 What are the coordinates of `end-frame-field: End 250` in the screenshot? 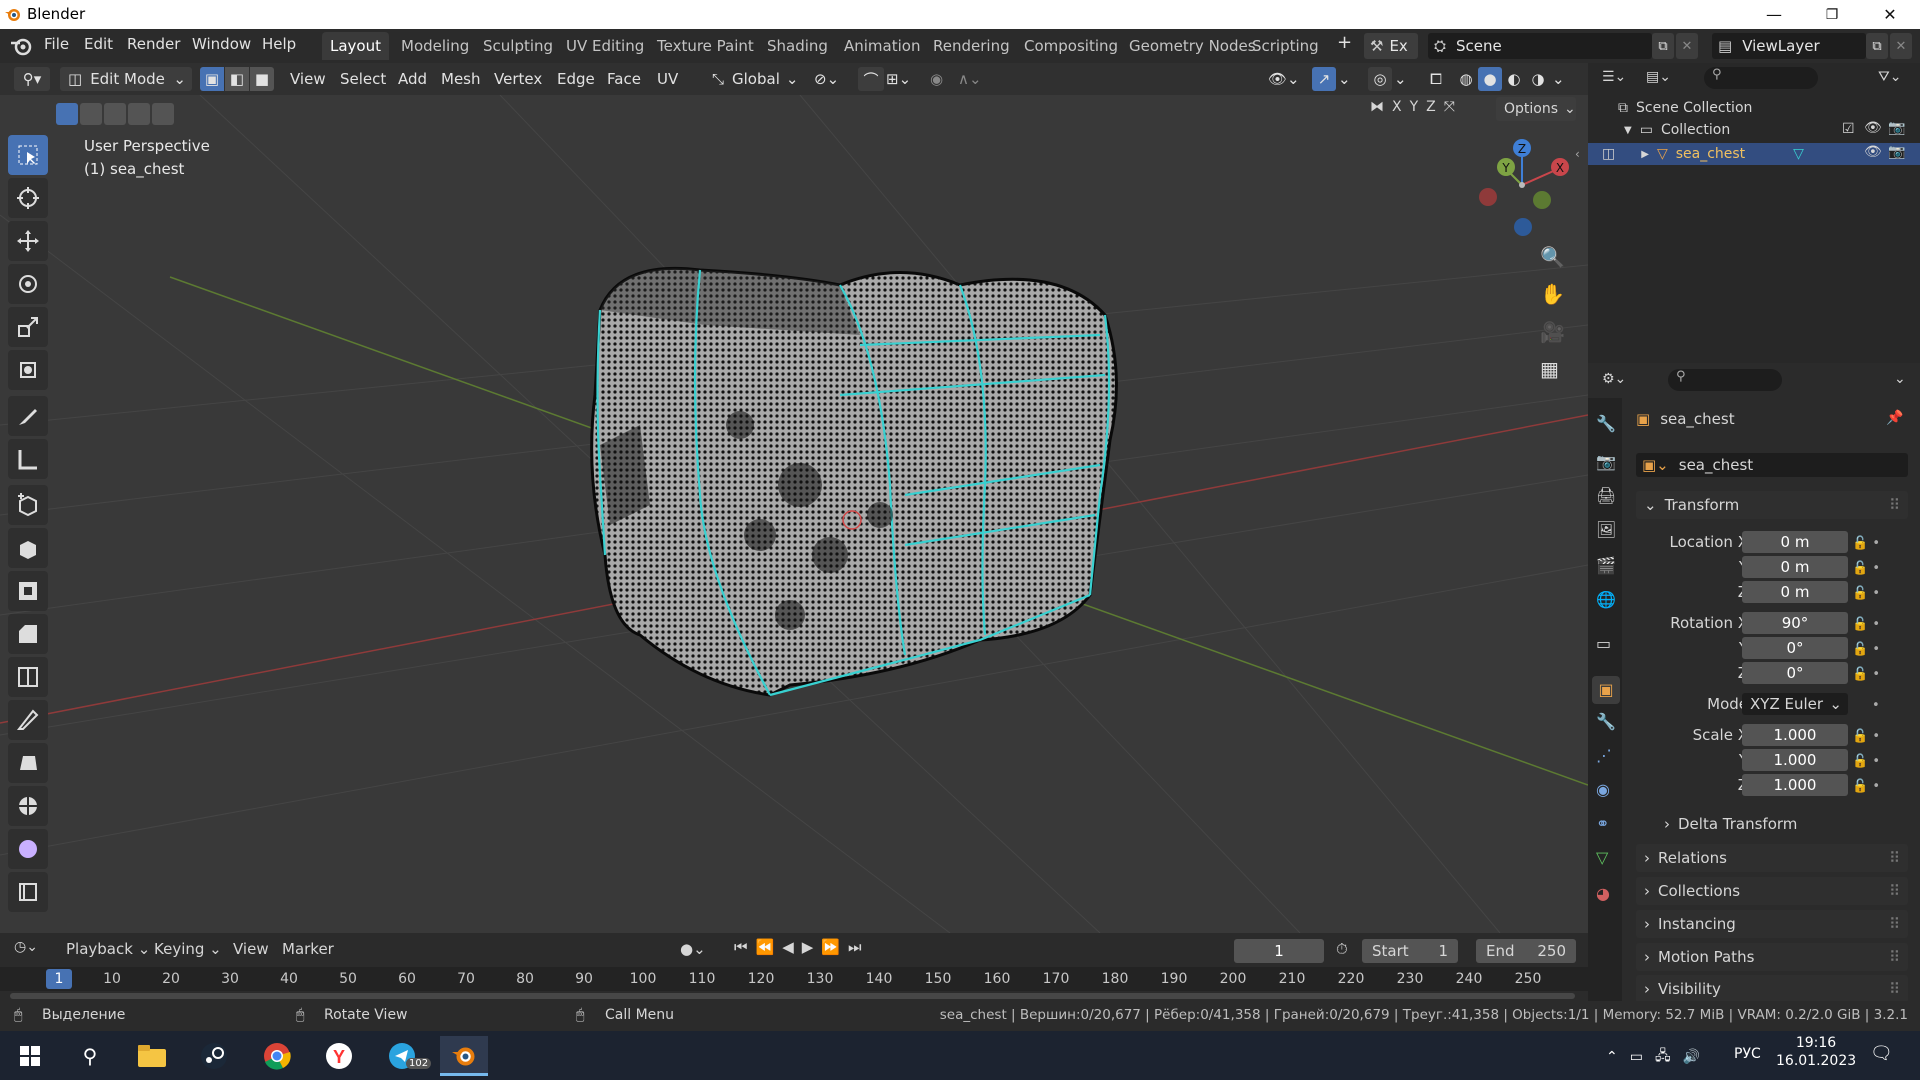 It's located at (1526, 951).